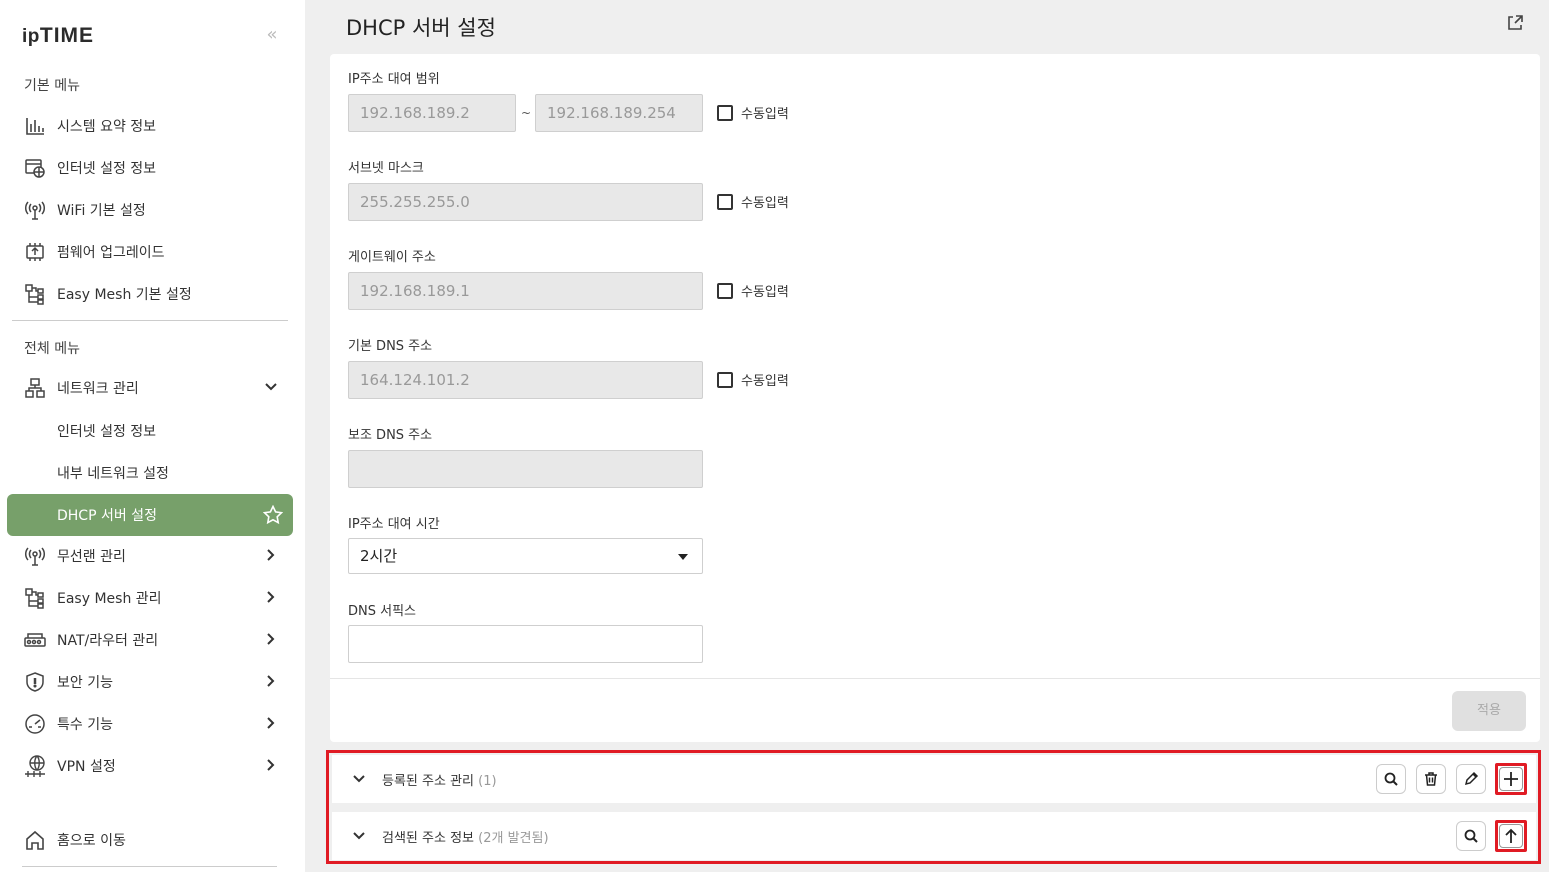  What do you see at coordinates (379, 556) in the screenshot?
I see `lease-time-value: 2시간` at bounding box center [379, 556].